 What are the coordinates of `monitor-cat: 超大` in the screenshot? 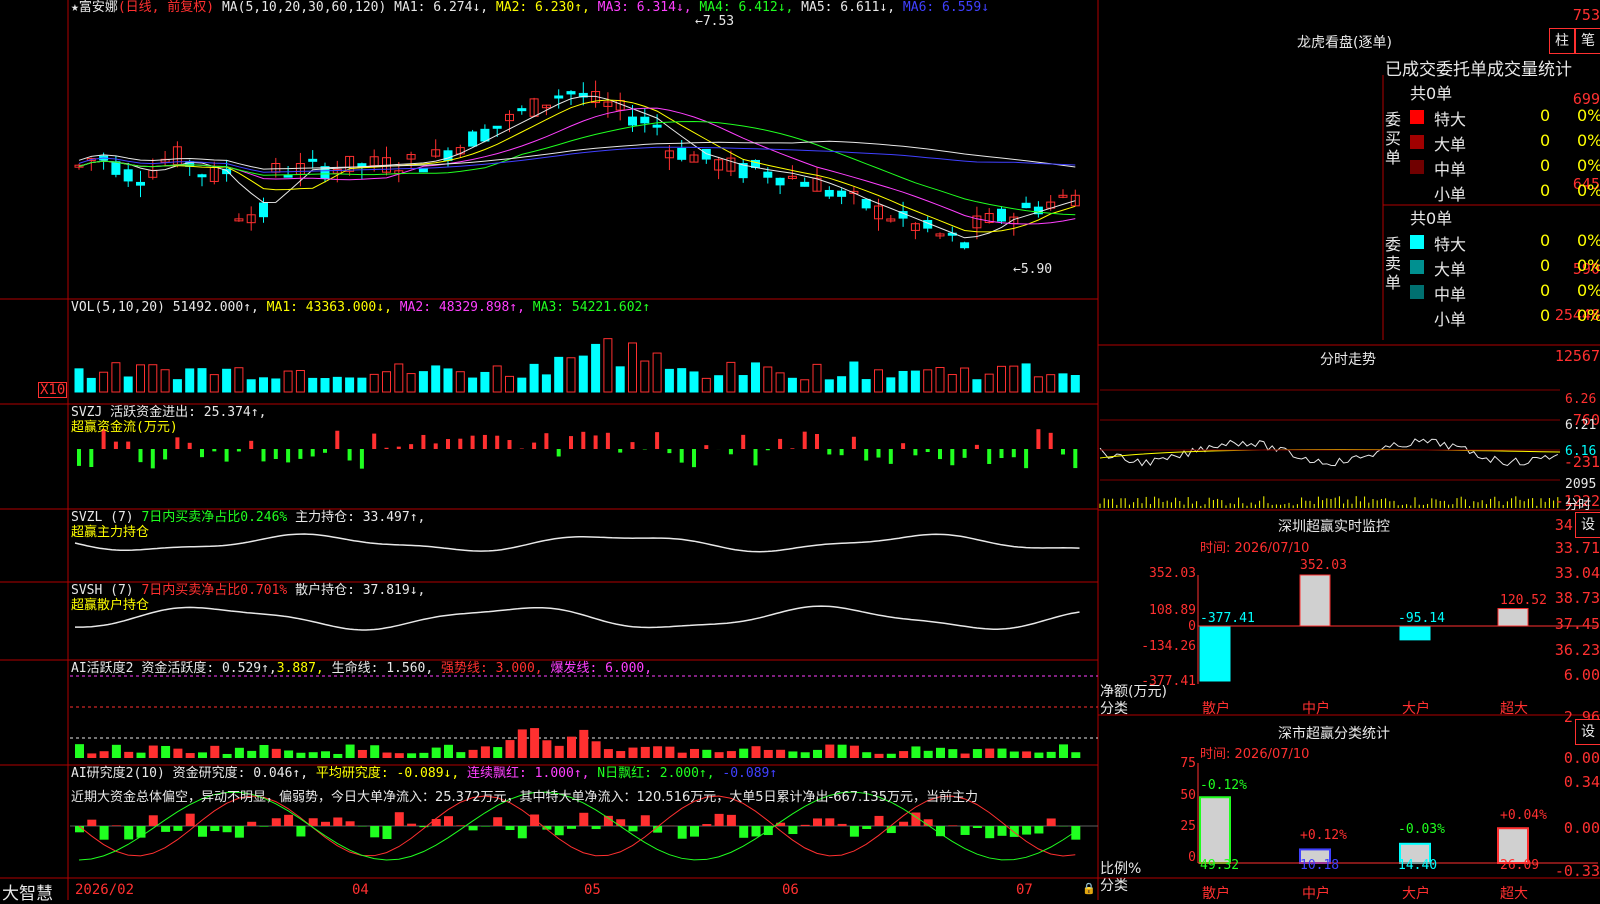 It's located at (1514, 708).